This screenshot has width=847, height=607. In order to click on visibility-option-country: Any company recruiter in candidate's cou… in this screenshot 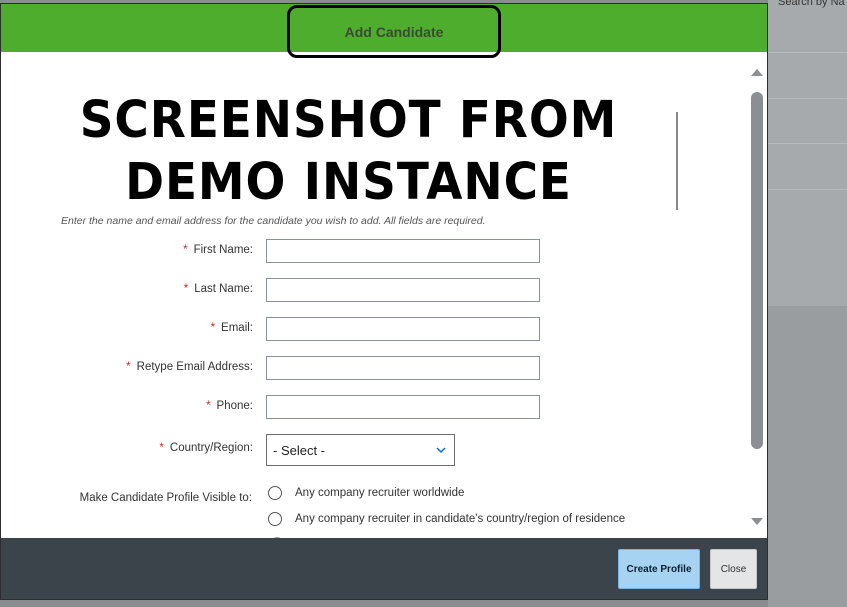, I will do `click(446, 519)`.